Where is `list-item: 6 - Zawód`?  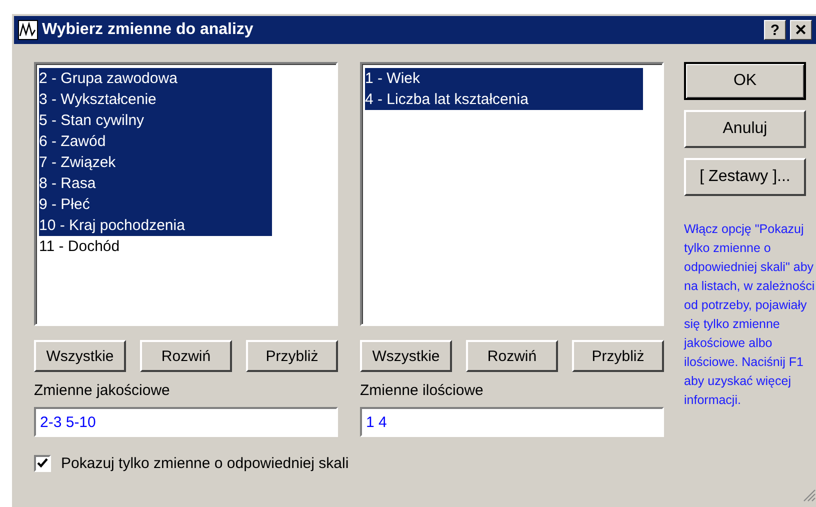
list-item: 6 - Zawód is located at coordinates (155, 141).